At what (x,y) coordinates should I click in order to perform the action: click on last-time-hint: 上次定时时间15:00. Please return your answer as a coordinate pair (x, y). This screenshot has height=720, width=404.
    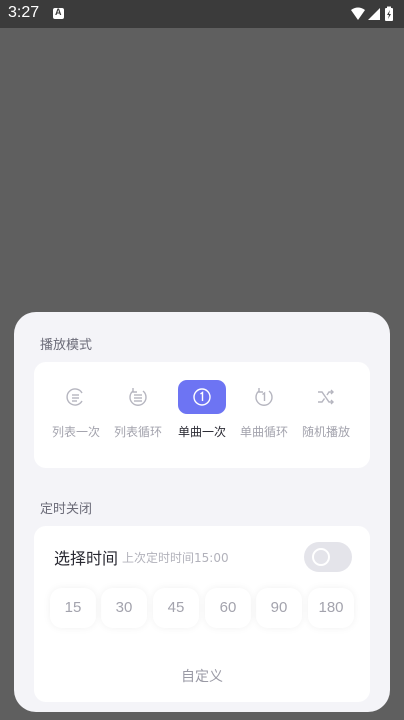
    Looking at the image, I should click on (175, 558).